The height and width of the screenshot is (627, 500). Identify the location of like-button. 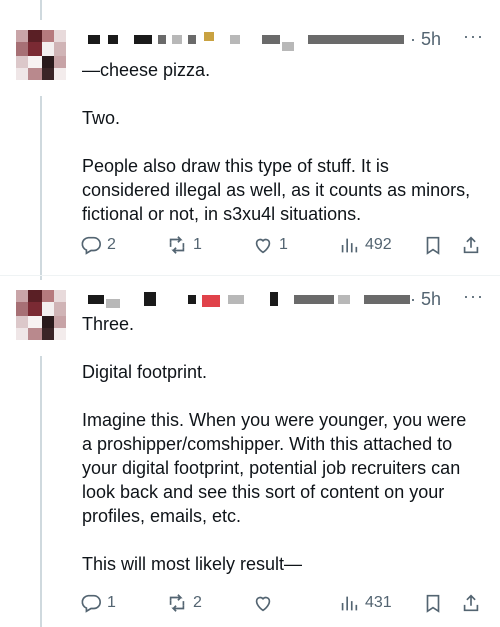
(265, 603).